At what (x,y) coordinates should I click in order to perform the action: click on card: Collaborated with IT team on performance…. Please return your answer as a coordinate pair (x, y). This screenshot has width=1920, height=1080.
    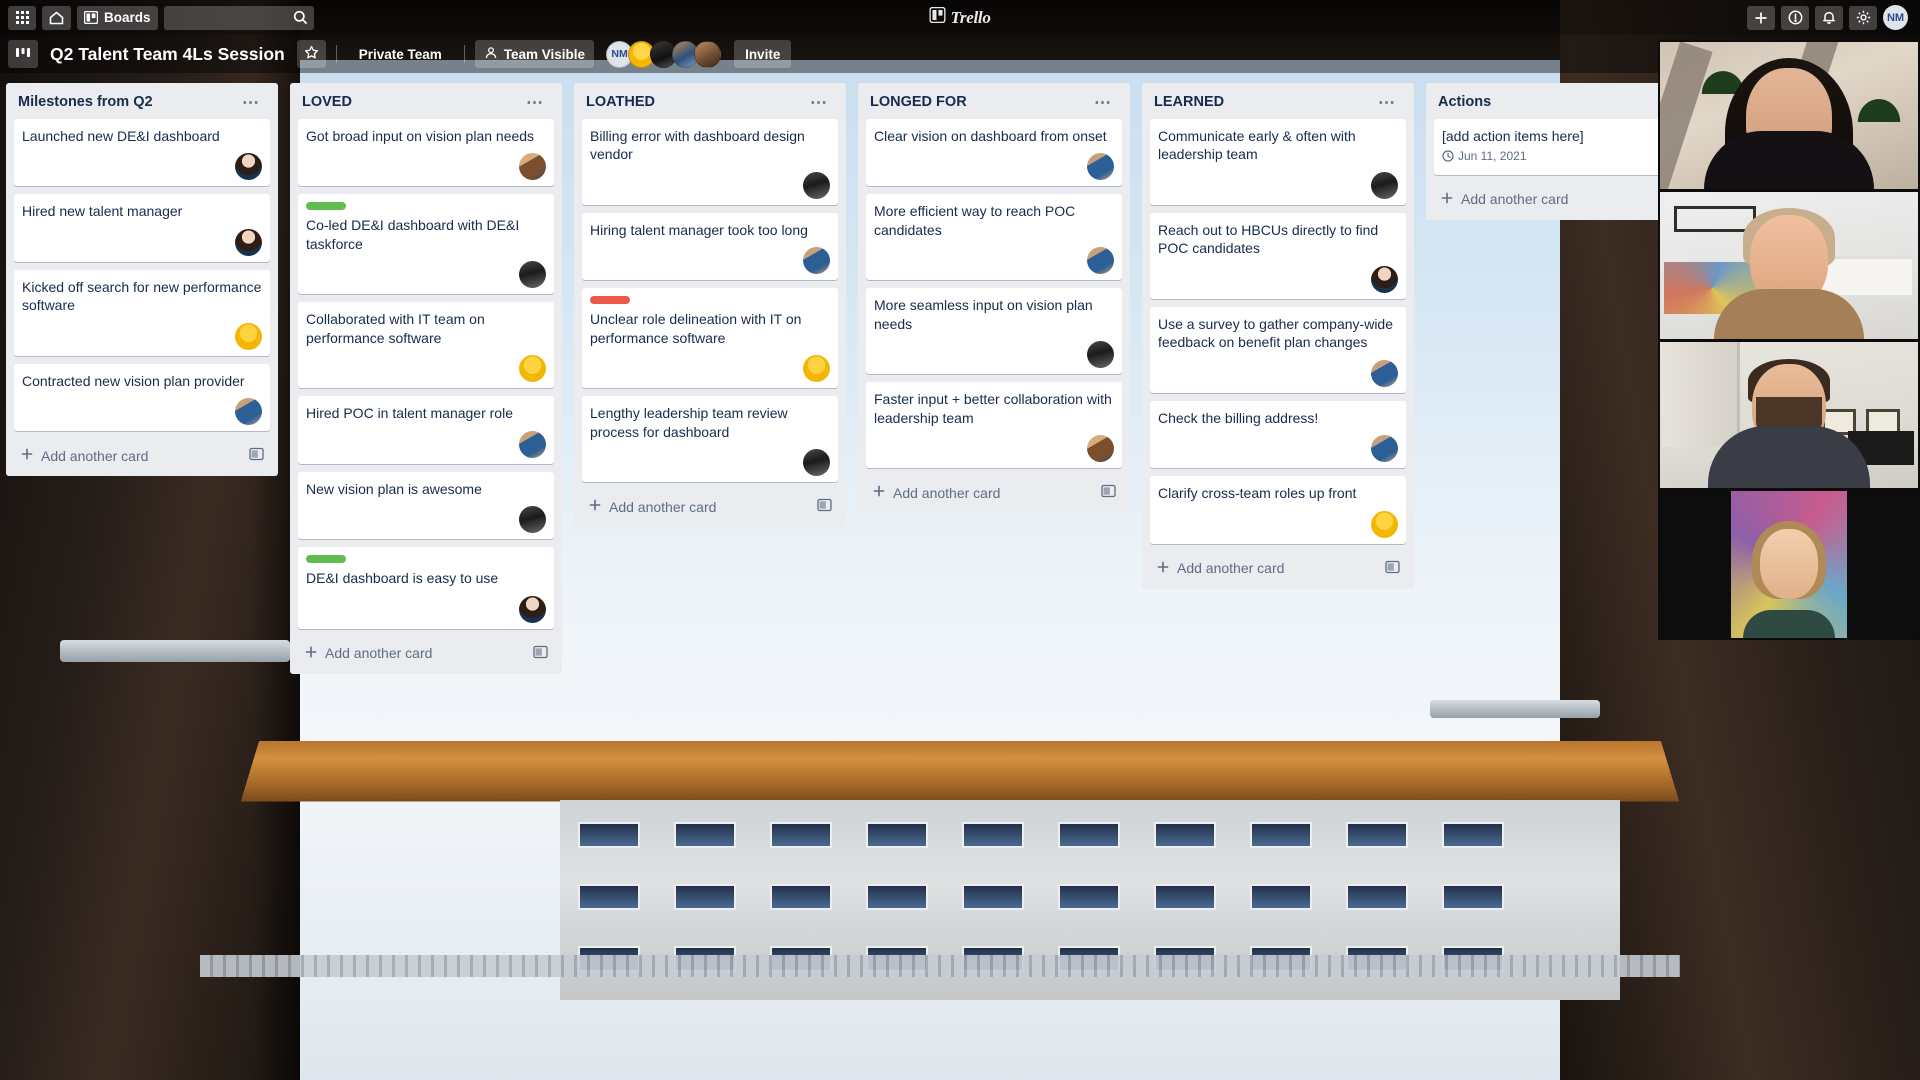
    Looking at the image, I should click on (426, 345).